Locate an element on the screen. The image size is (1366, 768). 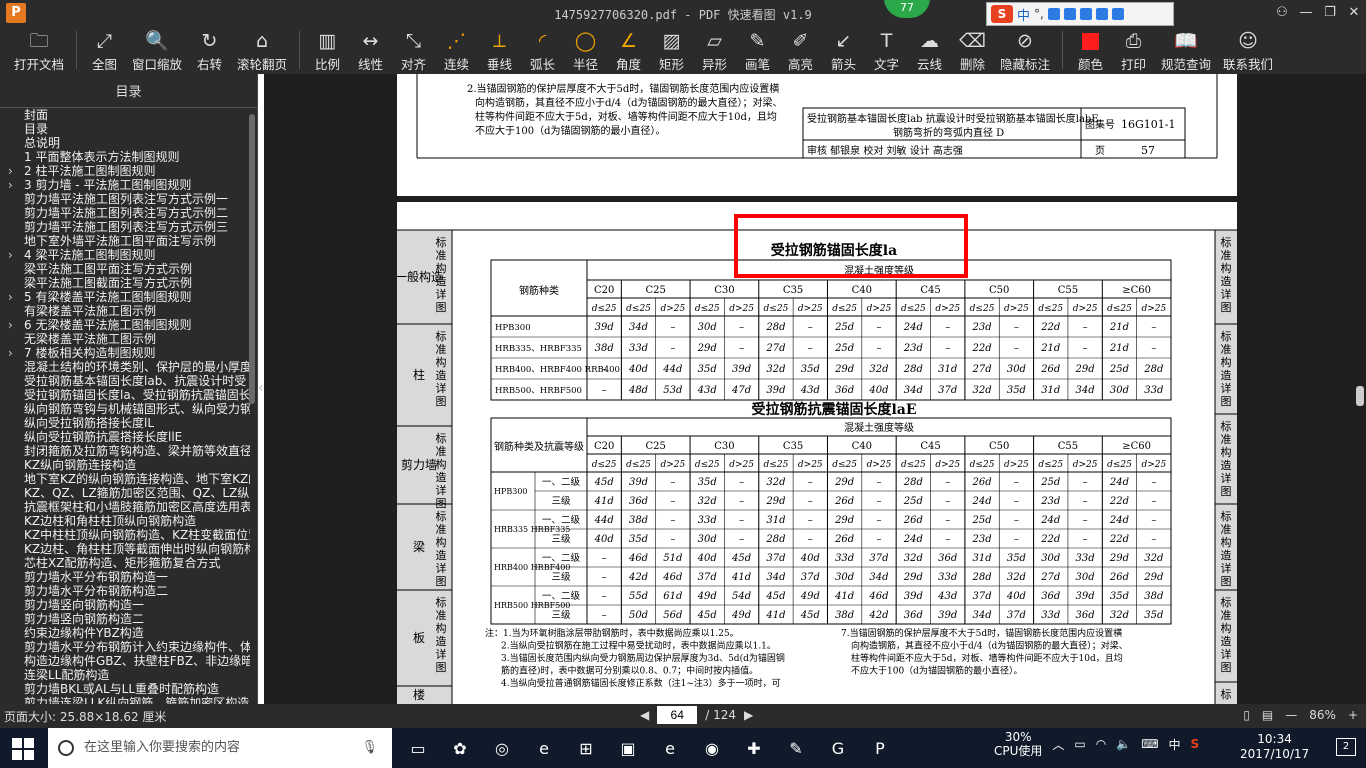
settings-icon is located at coordinates (1117, 14).